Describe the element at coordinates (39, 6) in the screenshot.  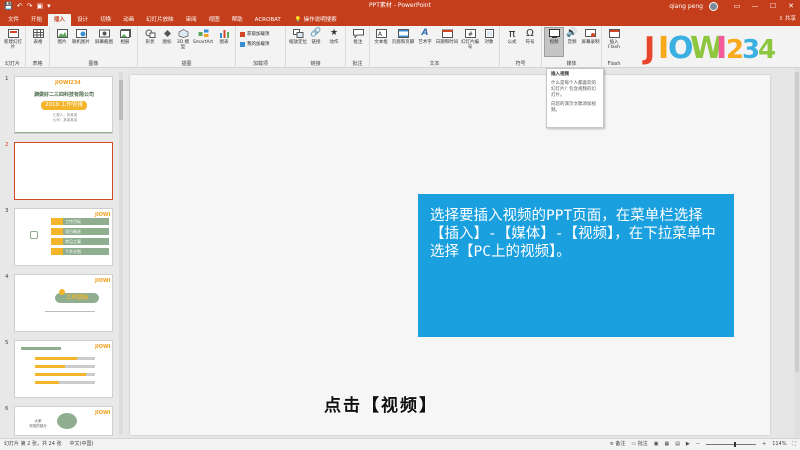
I see `start-presentation-icon: ▣` at that location.